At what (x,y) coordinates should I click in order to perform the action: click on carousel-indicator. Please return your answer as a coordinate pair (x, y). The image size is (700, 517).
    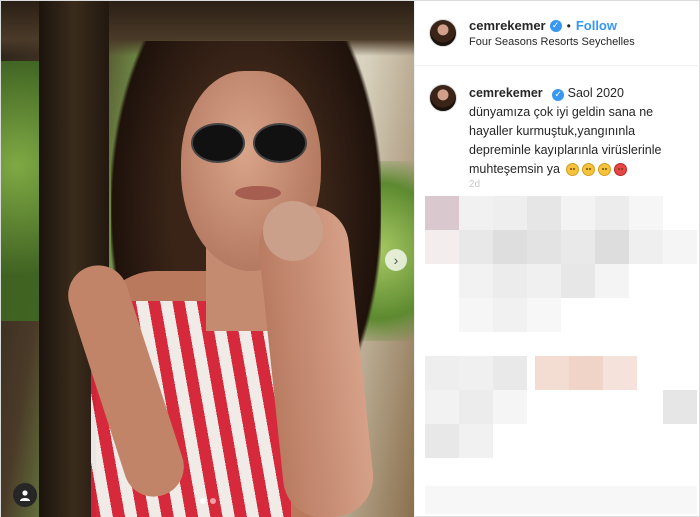
    Looking at the image, I should click on (208, 501).